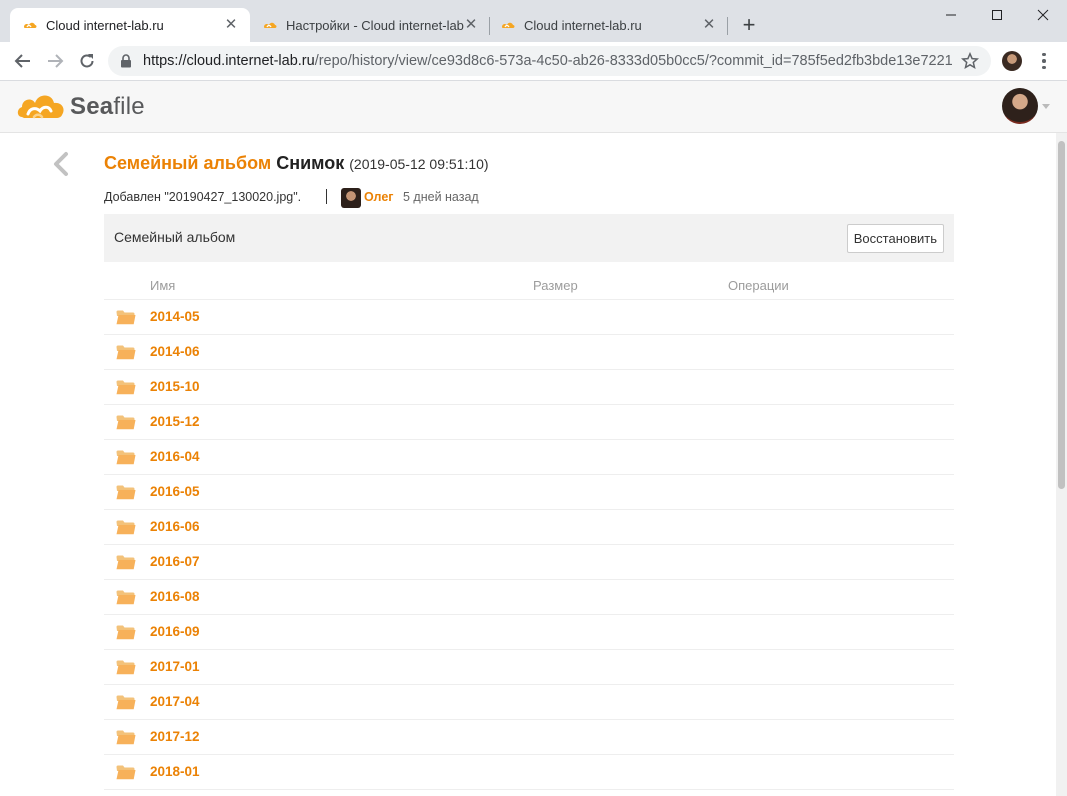 This screenshot has height=796, width=1067. Describe the element at coordinates (529, 457) in the screenshot. I see `table-row: 2016-04` at that location.